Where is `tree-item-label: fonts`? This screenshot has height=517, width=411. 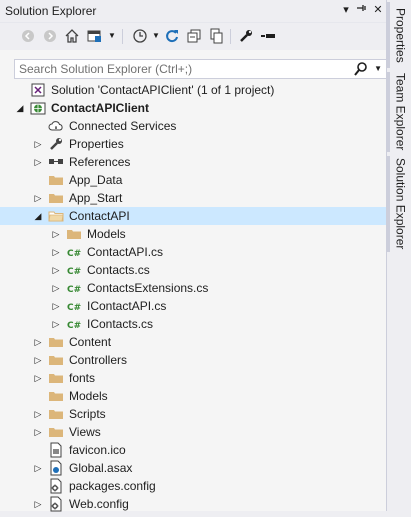
tree-item-label: fonts is located at coordinates (82, 378).